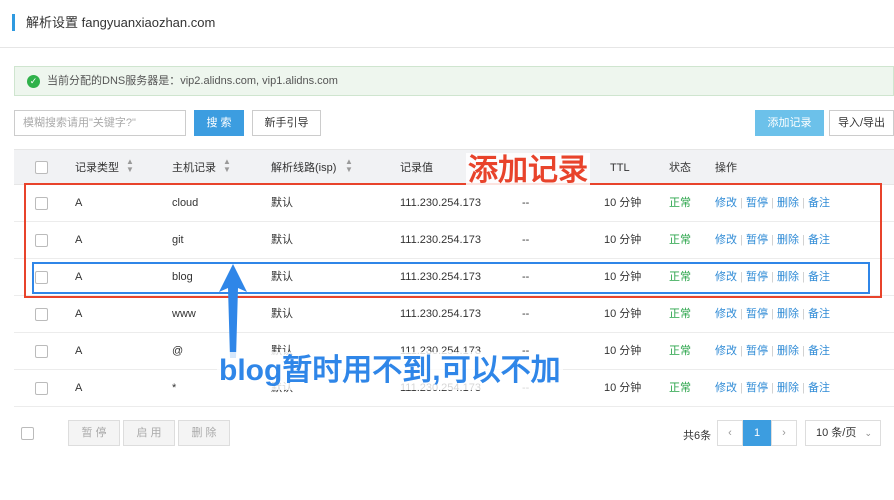  What do you see at coordinates (149, 433) in the screenshot?
I see `batch-enable-button: 启 用` at bounding box center [149, 433].